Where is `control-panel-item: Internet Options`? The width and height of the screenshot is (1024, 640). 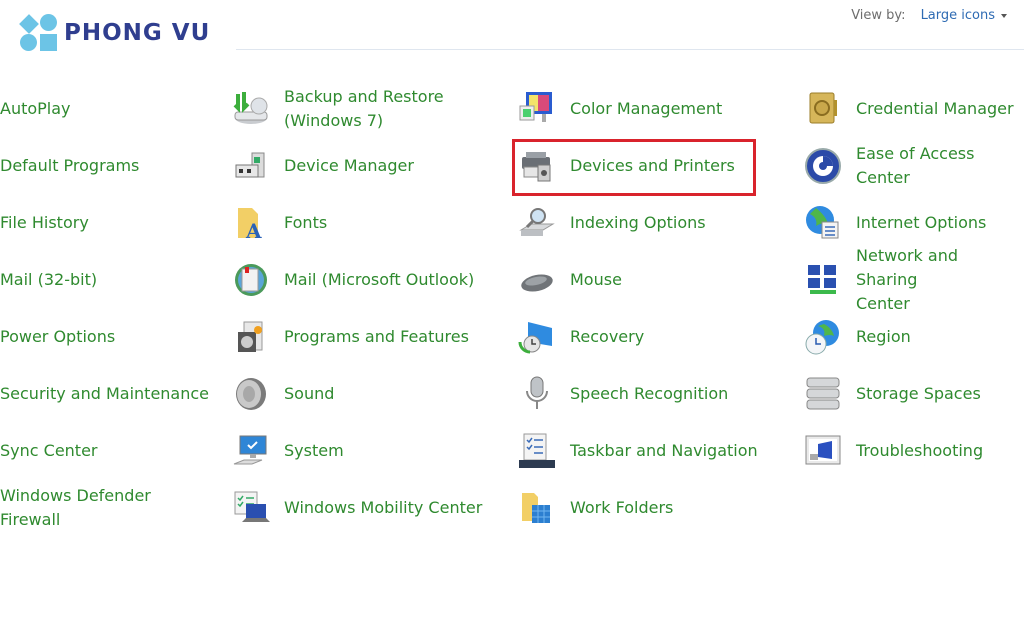
control-panel-item: Internet Options is located at coordinates (895, 222).